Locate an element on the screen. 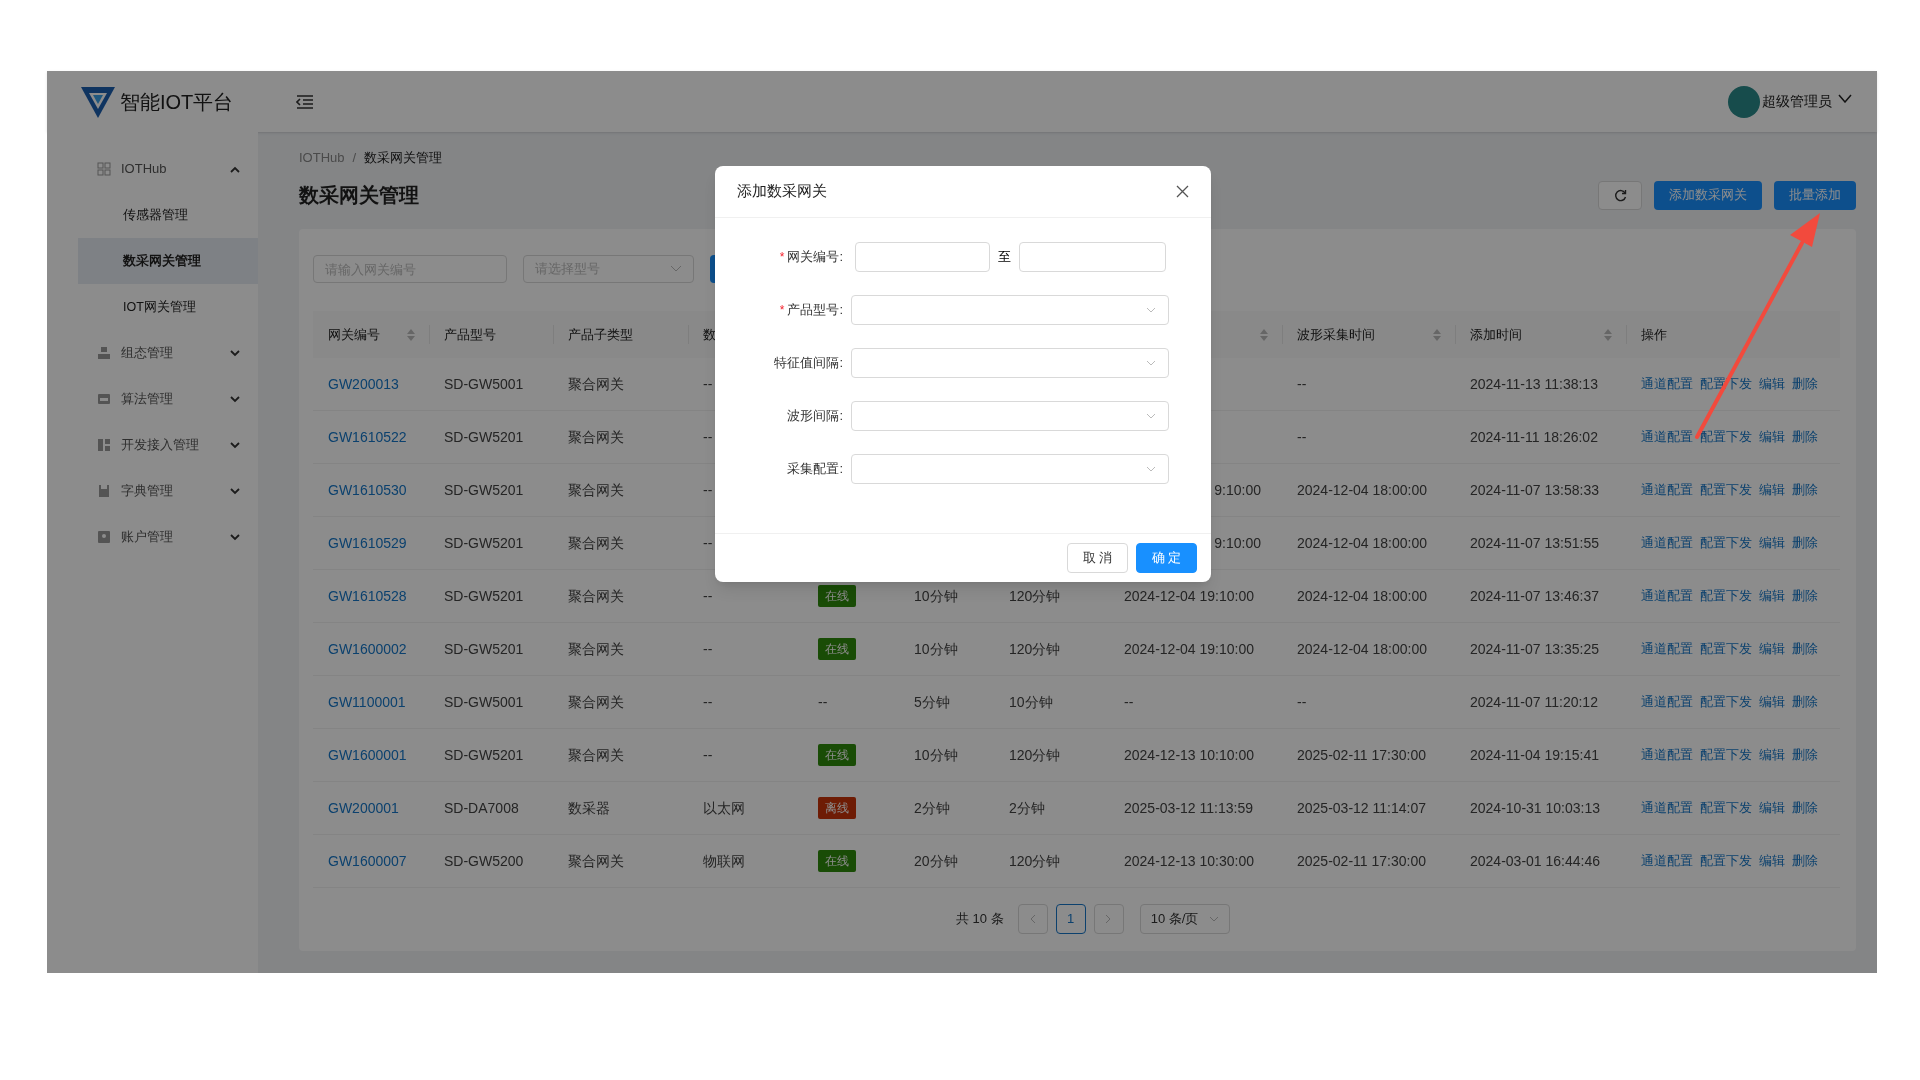  table-cell-text: 120分钟 is located at coordinates (1035, 649).